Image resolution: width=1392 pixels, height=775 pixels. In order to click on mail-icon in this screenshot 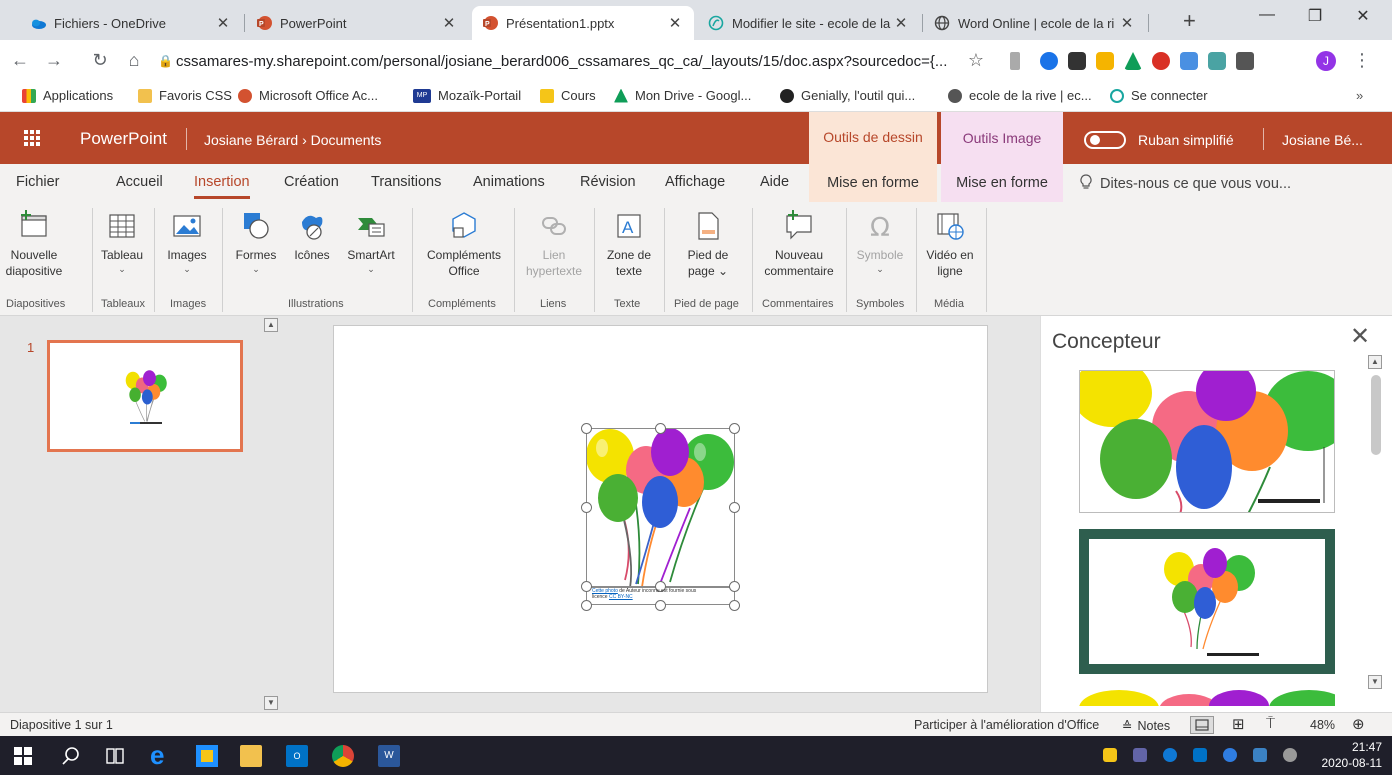, I will do `click(1110, 755)`.